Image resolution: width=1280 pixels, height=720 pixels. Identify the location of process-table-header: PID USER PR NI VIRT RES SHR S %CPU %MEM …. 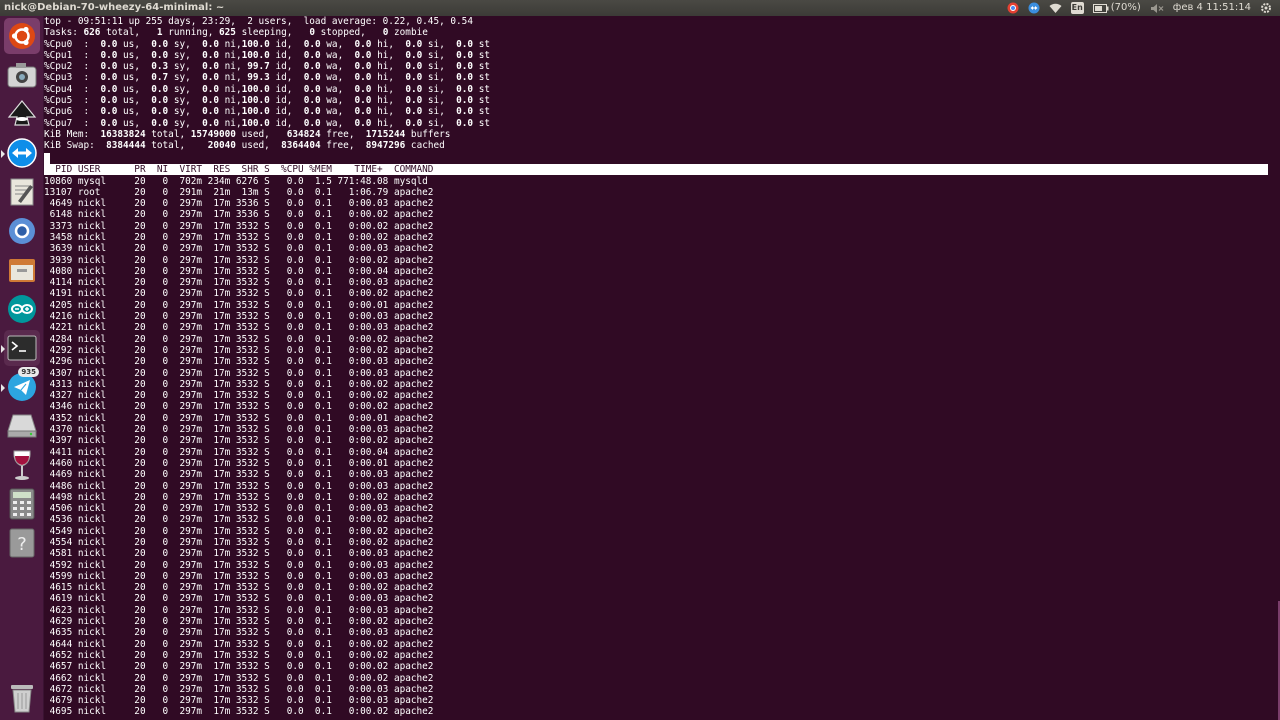
(656, 170).